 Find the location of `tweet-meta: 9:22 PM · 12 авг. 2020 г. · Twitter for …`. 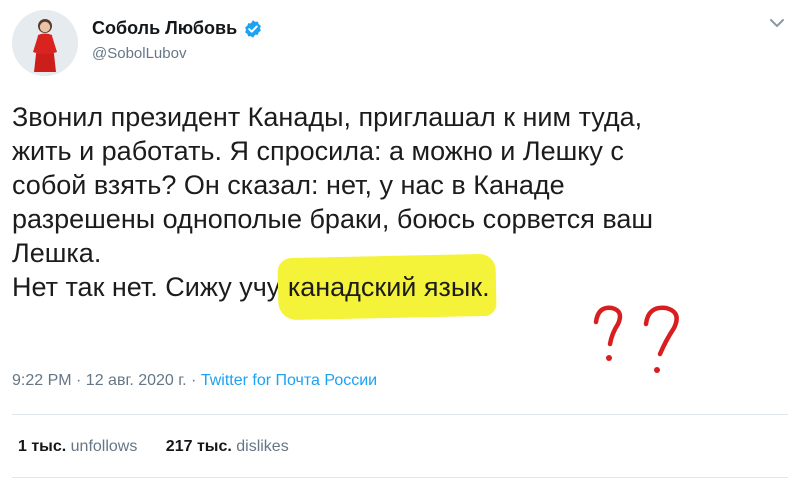

tweet-meta: 9:22 PM · 12 авг. 2020 г. · Twitter for … is located at coordinates (194, 381).